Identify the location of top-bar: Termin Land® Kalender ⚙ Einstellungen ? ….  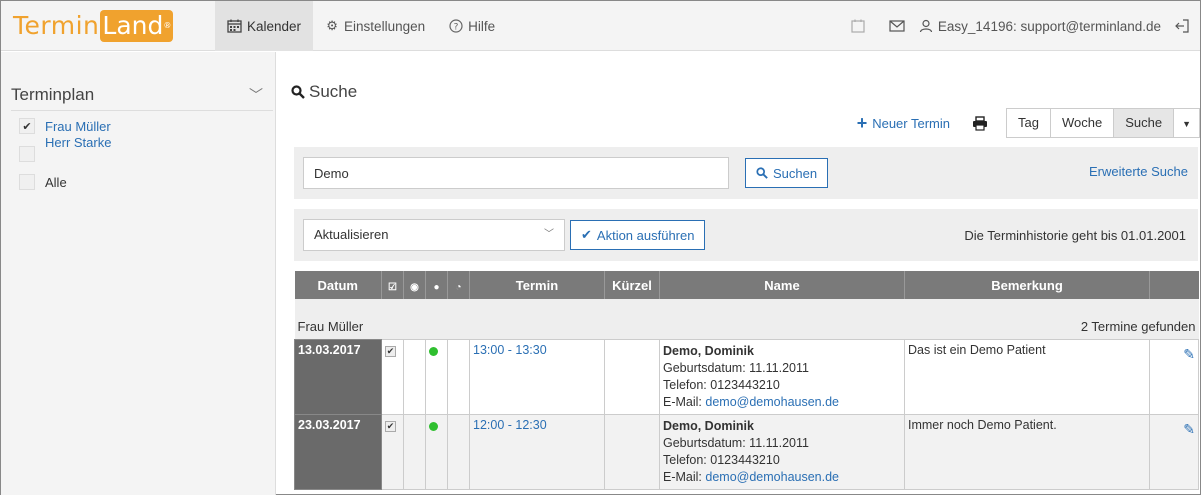
(600, 26).